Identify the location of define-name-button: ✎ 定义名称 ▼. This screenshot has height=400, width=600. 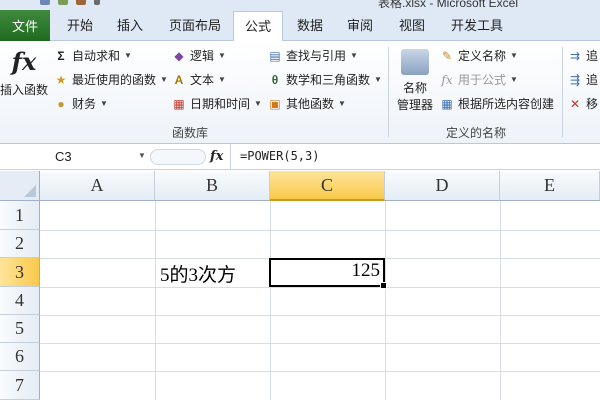
(479, 55).